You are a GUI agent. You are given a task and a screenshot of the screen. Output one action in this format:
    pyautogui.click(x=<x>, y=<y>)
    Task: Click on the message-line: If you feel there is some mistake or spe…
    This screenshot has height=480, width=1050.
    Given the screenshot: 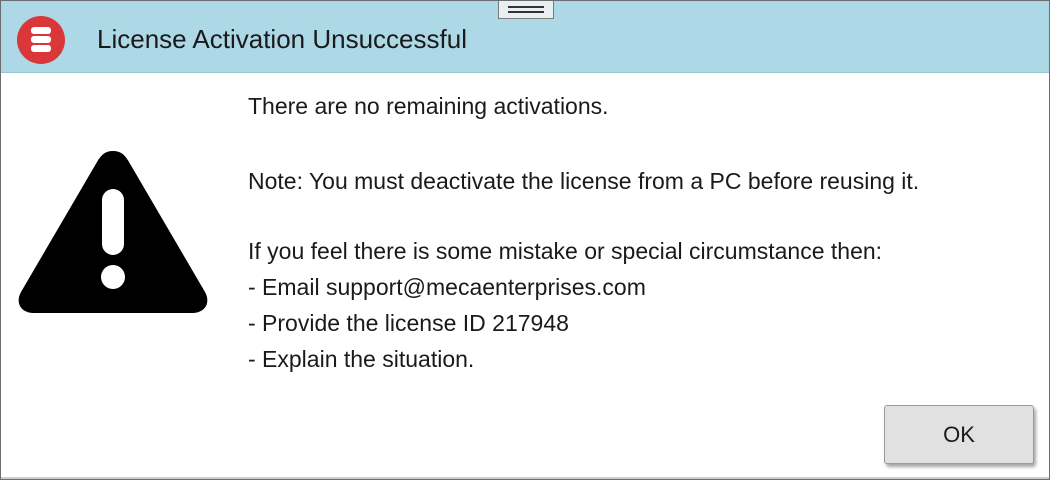 What is the action you would take?
    pyautogui.click(x=565, y=251)
    